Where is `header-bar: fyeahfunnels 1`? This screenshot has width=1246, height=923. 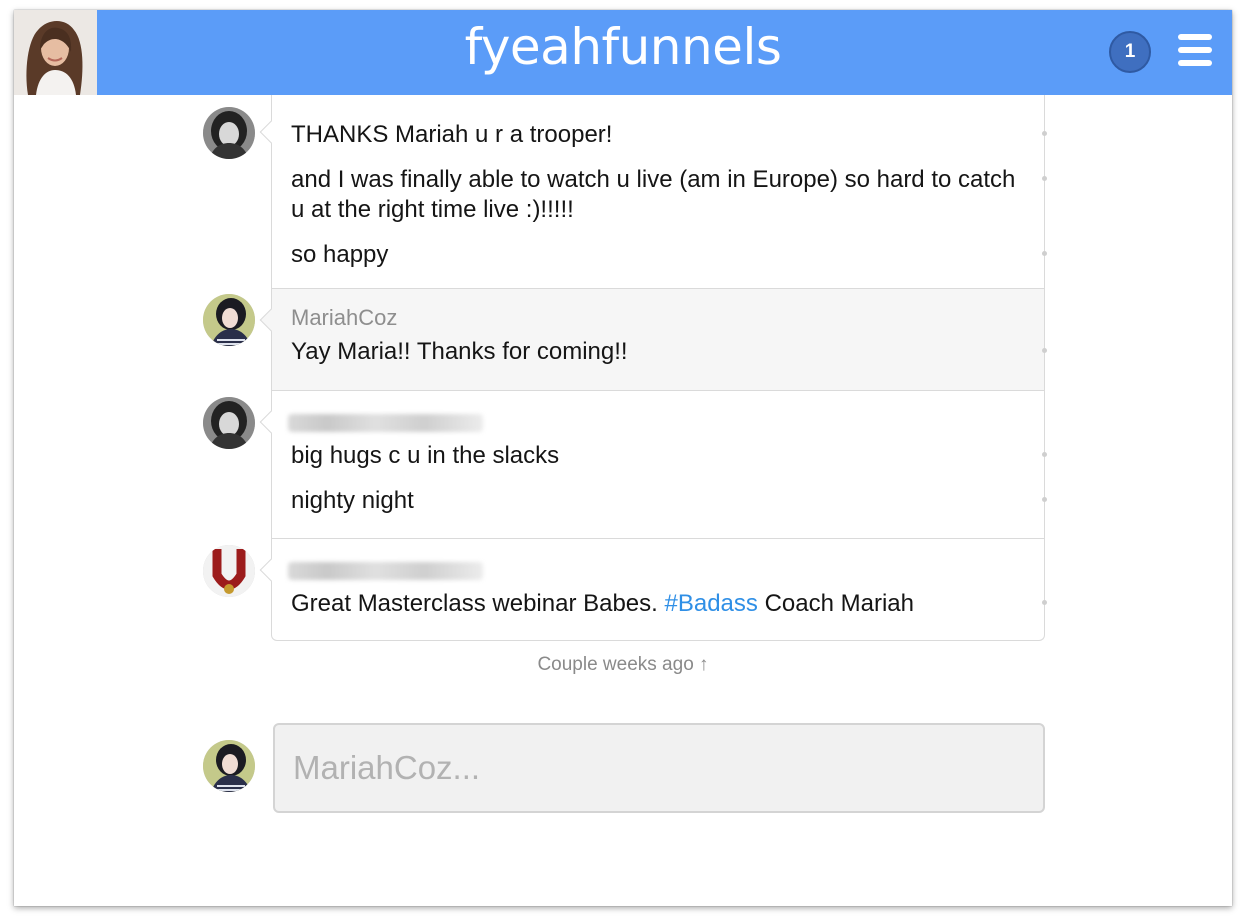
header-bar: fyeahfunnels 1 is located at coordinates (623, 52).